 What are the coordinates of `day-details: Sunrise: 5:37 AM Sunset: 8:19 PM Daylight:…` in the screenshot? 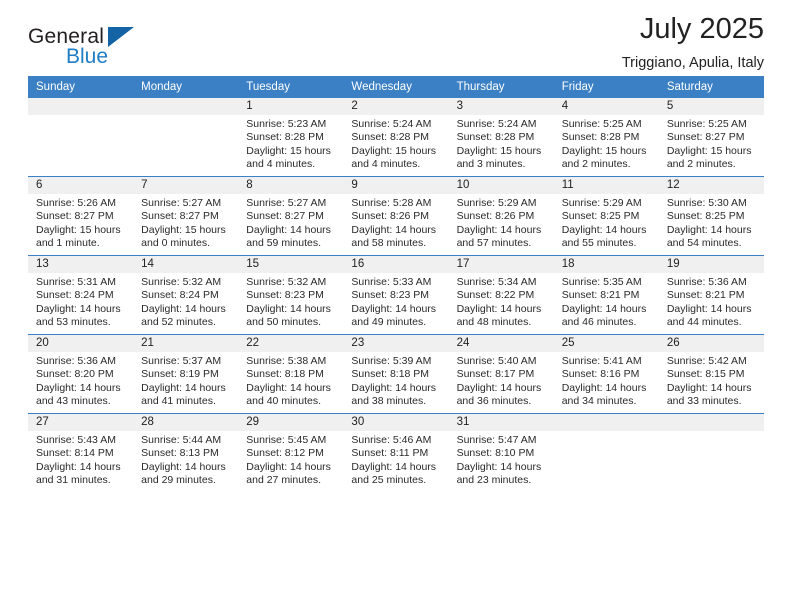 It's located at (185, 380).